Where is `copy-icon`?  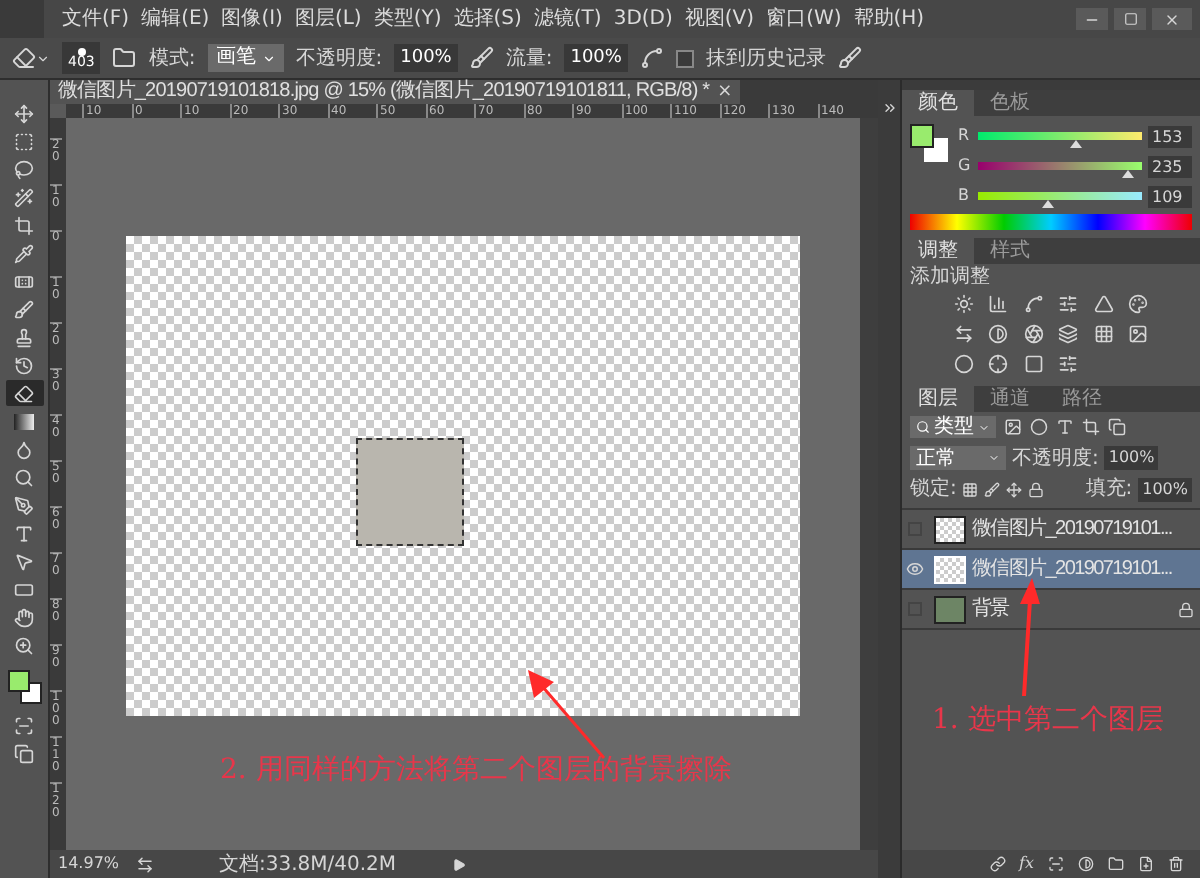 copy-icon is located at coordinates (1117, 427).